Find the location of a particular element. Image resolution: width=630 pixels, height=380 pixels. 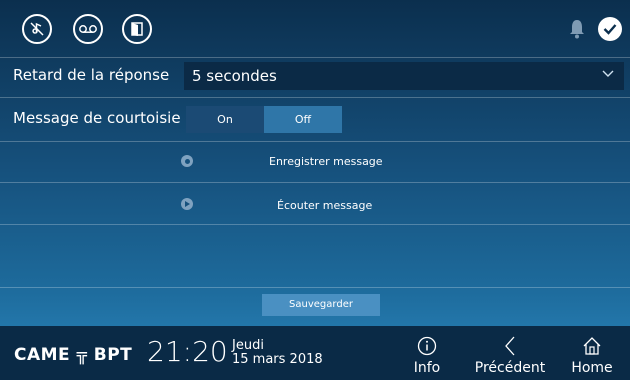

chevron-left-icon is located at coordinates (510, 346).